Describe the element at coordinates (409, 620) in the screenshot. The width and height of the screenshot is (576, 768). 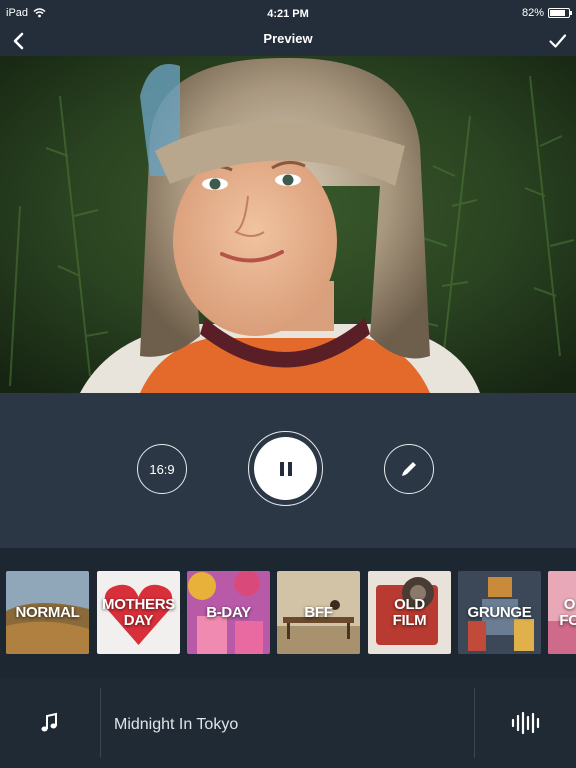
I see `theme-label-line: FILM` at that location.